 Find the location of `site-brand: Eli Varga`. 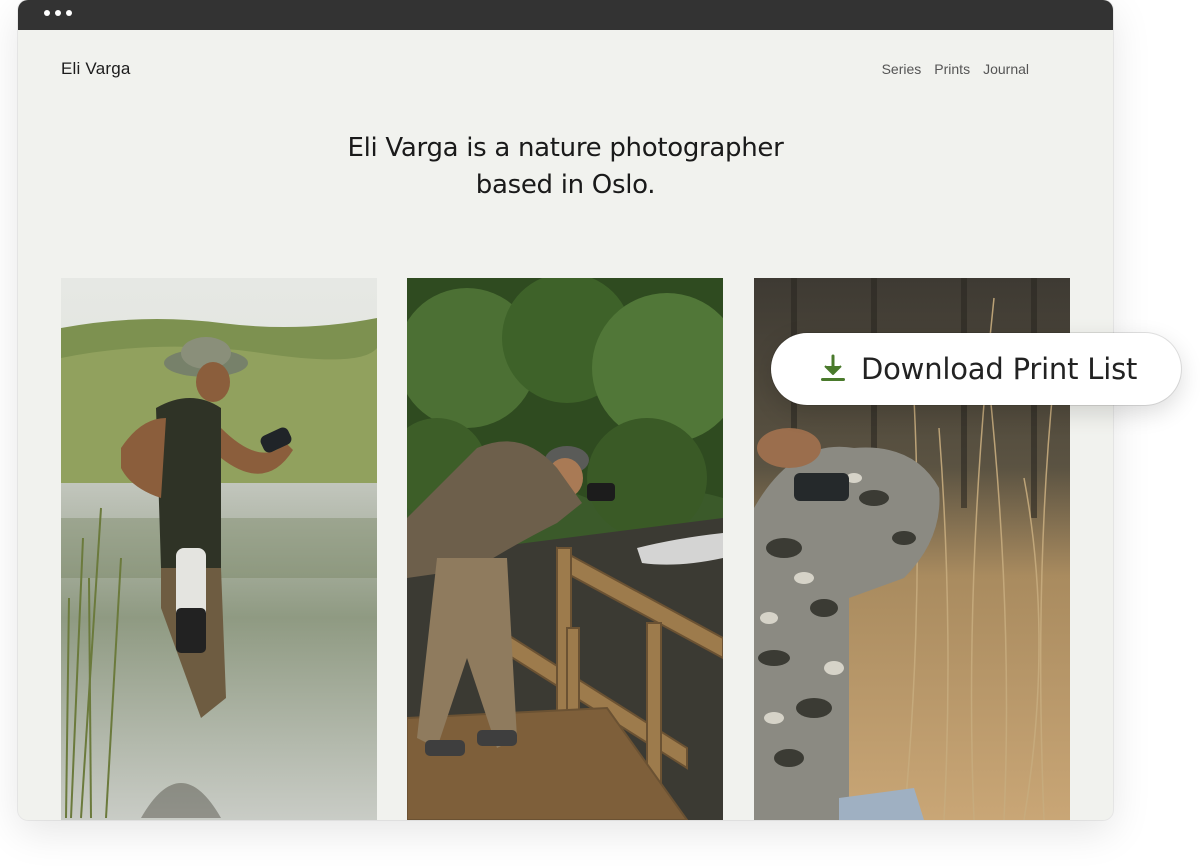

site-brand: Eli Varga is located at coordinates (96, 69).